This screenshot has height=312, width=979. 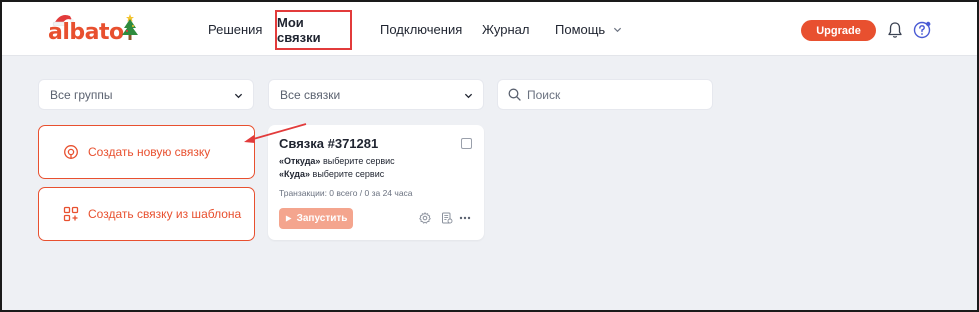 I want to click on christmas-tree-icon, so click(x=130, y=27).